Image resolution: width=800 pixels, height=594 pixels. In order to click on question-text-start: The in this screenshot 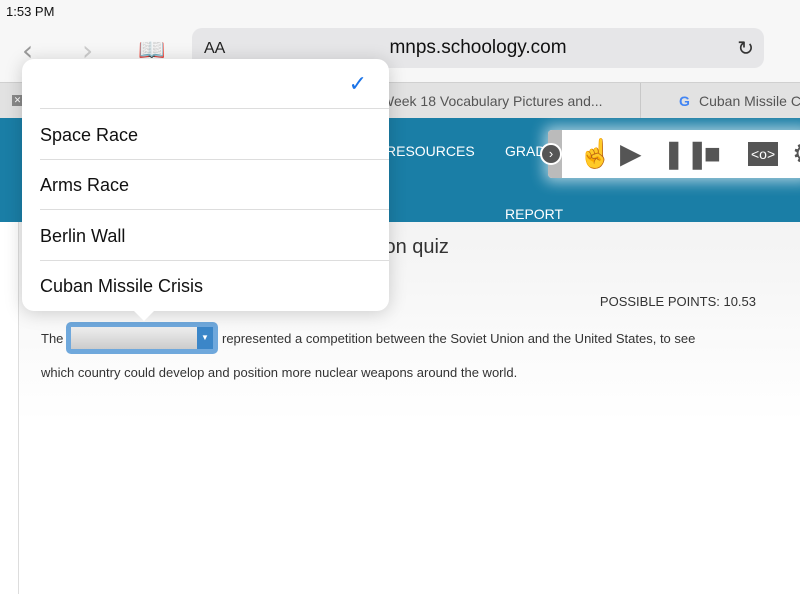, I will do `click(52, 338)`.